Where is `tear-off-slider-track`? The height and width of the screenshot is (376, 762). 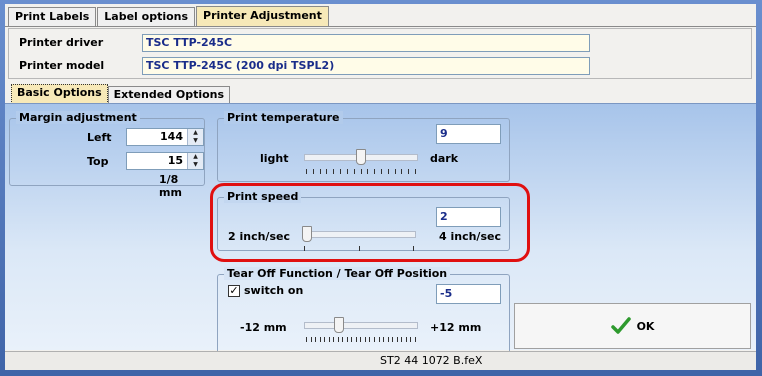
tear-off-slider-track is located at coordinates (361, 325).